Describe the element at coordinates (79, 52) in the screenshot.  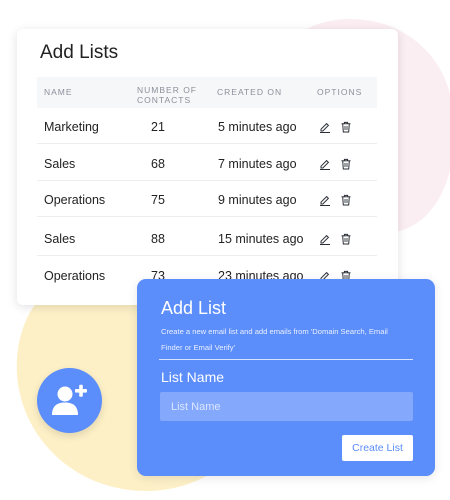
I see `lists-card-title: Add Lists` at that location.